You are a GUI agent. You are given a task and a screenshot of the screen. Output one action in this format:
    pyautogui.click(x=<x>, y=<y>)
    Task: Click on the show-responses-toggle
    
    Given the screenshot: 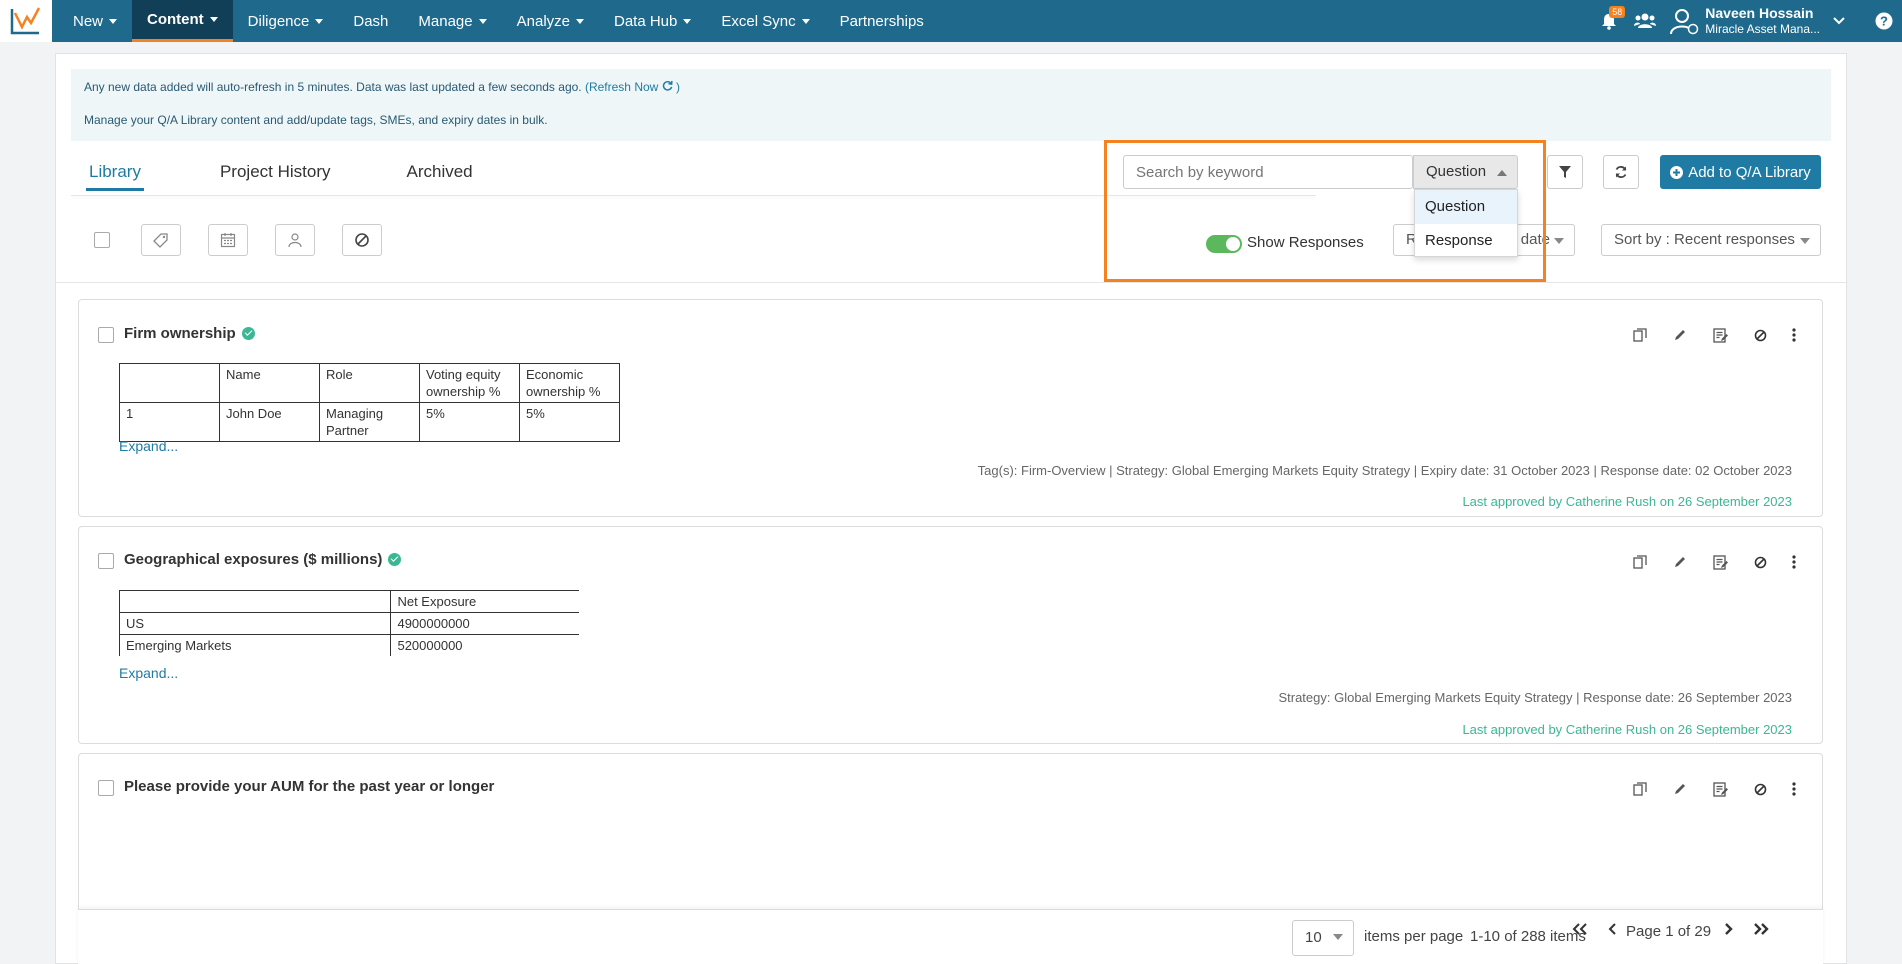 What is the action you would take?
    pyautogui.click(x=1224, y=244)
    